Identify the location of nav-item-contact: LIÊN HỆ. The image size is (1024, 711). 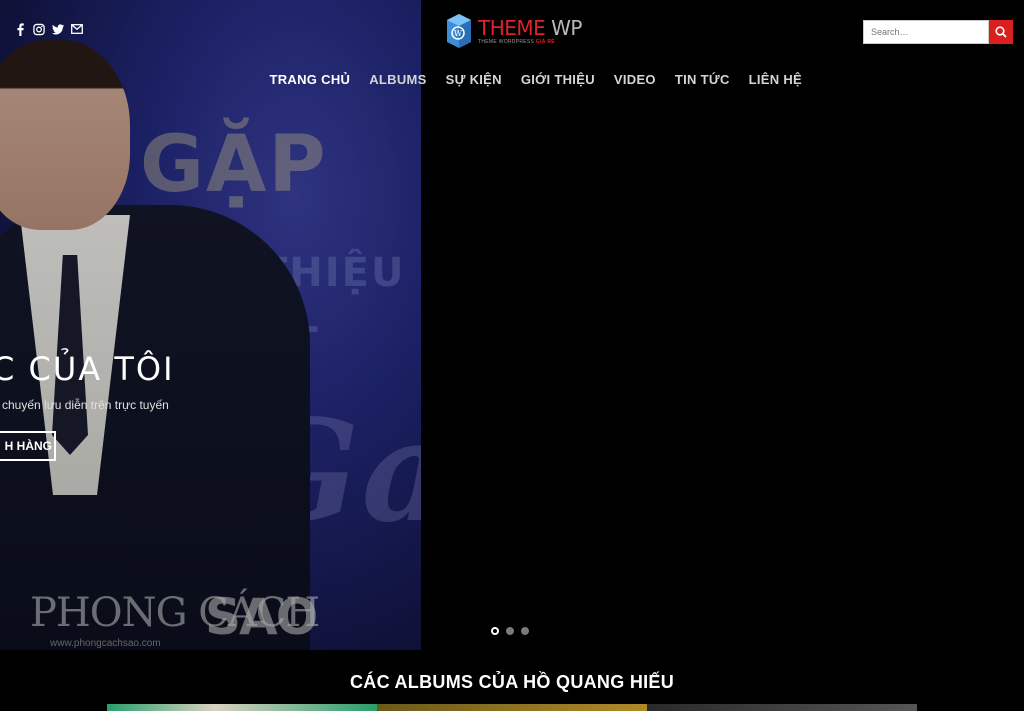
(775, 79).